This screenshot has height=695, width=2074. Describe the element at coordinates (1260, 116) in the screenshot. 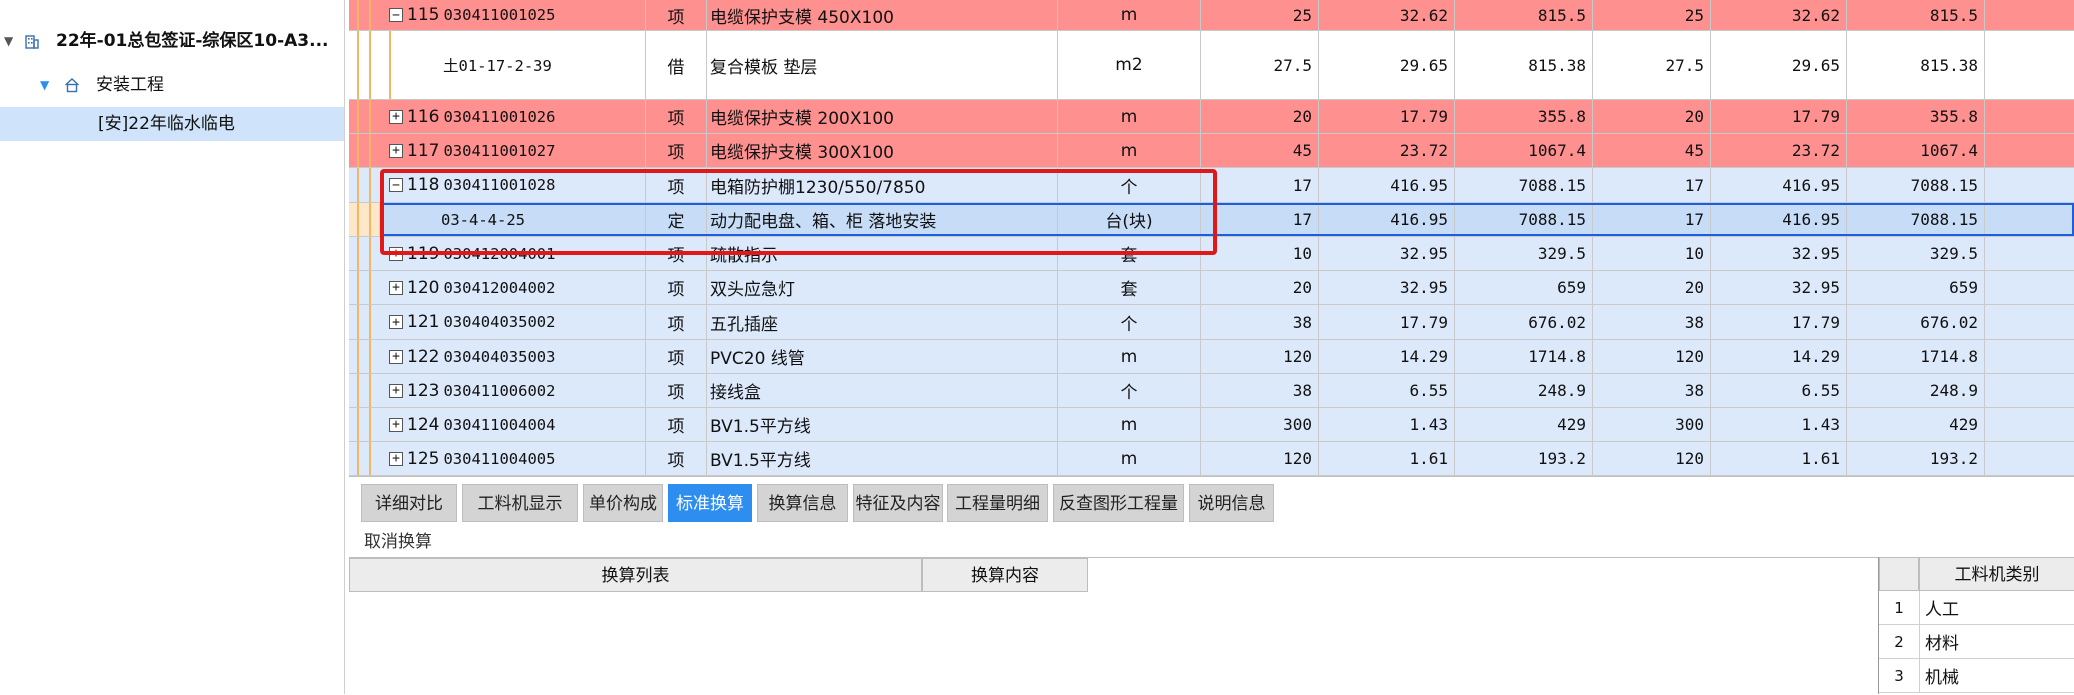

I see `cell-q1: 20` at that location.